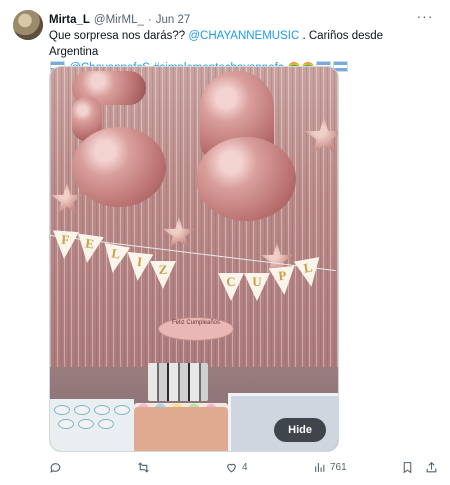 The height and width of the screenshot is (485, 450). I want to click on like-icon, so click(231, 467).